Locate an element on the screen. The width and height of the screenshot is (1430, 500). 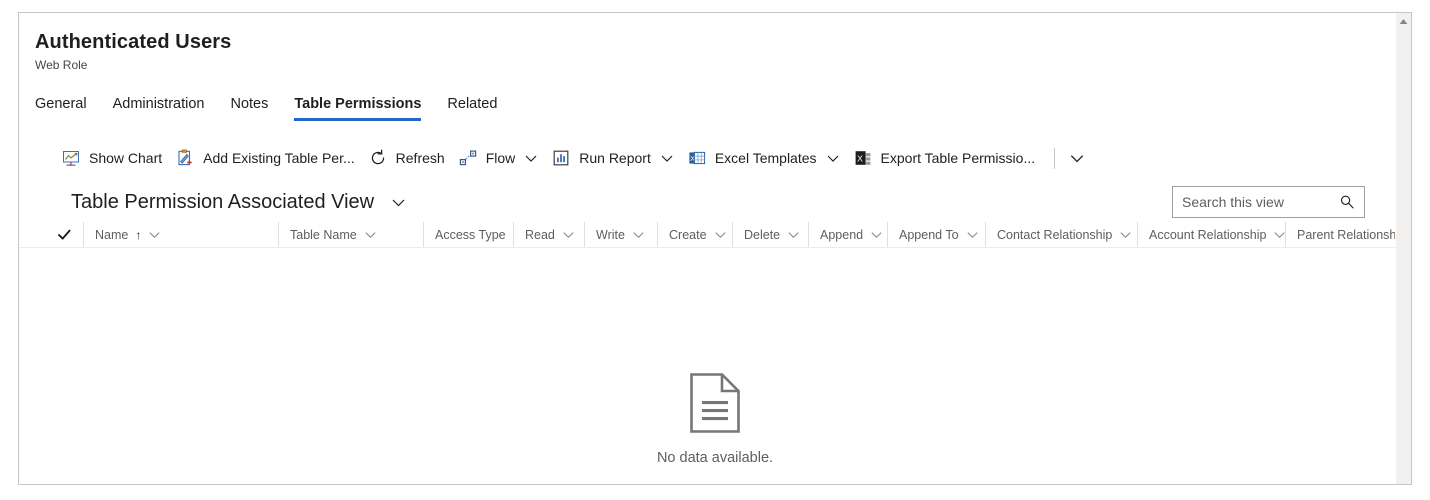
command-show-chart: Show Chart is located at coordinates (112, 158).